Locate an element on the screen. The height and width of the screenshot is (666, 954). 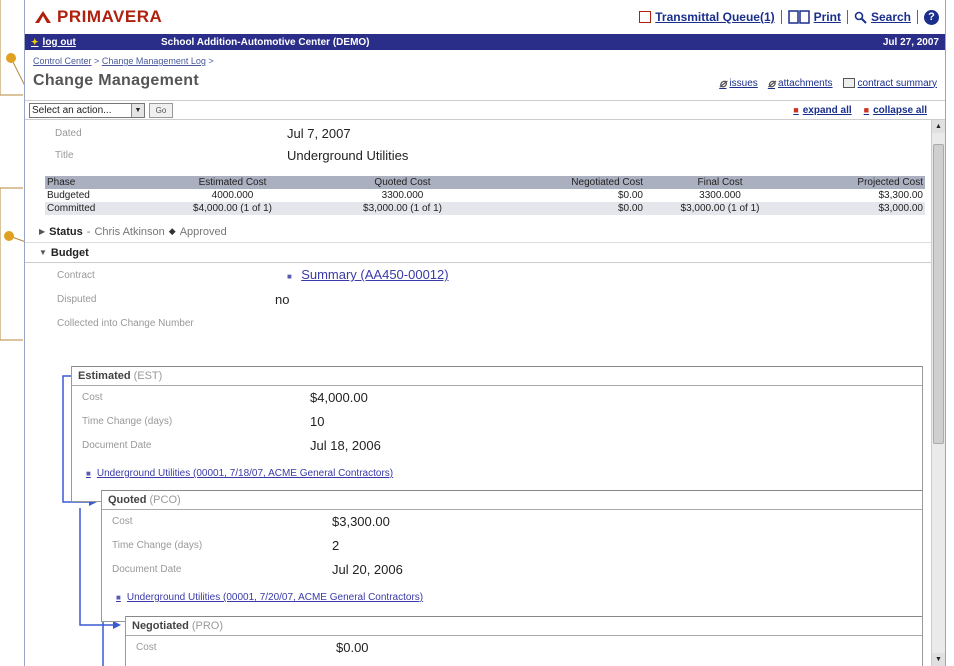
negotiated-cost-value: $0.00 is located at coordinates (352, 647).